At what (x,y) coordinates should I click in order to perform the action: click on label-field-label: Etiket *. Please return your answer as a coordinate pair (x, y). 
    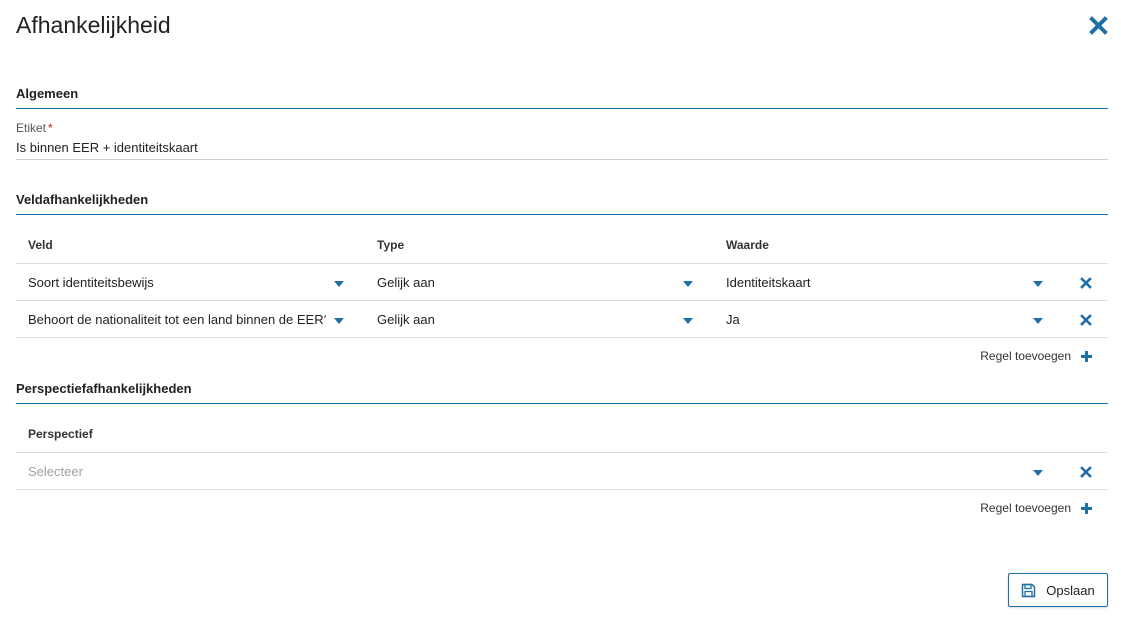
    Looking at the image, I should click on (34, 128).